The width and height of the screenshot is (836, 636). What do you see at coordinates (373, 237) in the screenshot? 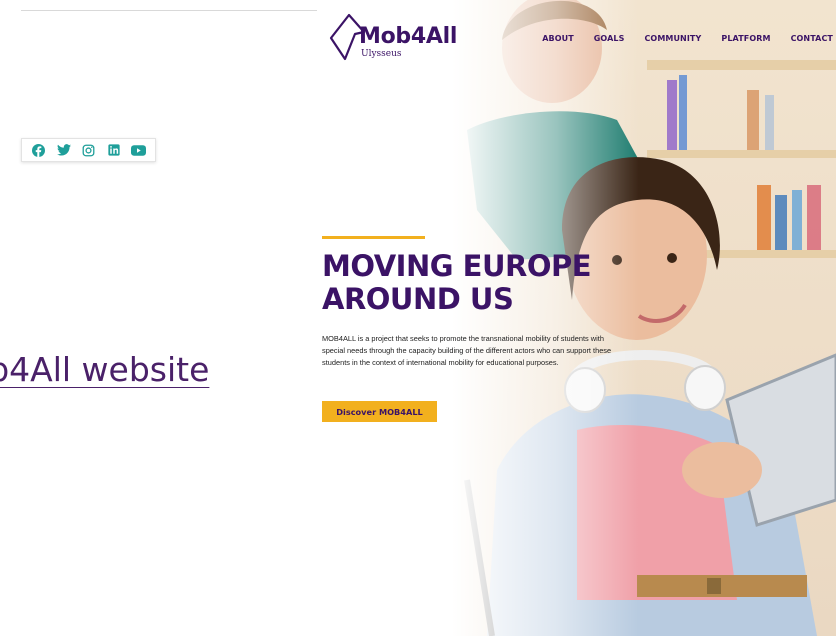
I see `accent-bar` at bounding box center [373, 237].